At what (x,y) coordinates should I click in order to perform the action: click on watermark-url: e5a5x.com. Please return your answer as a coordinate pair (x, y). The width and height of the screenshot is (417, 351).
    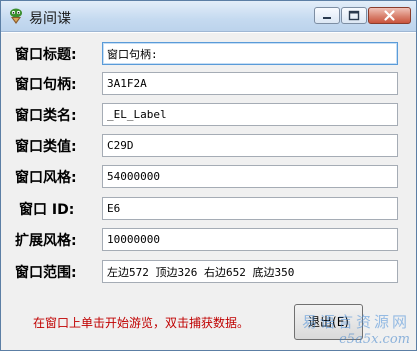
    Looking at the image, I should click on (374, 339).